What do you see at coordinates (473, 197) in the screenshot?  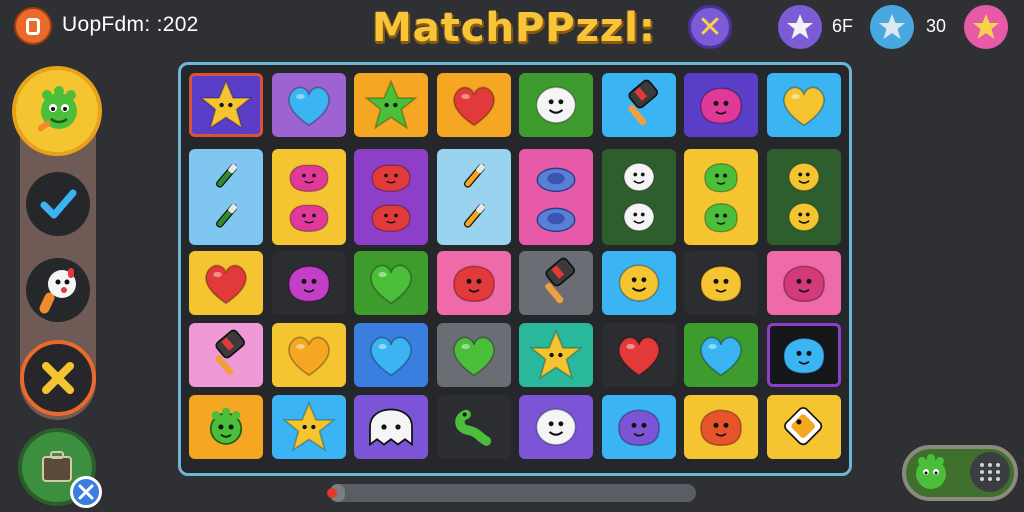 I see `tile-r2-c4` at bounding box center [473, 197].